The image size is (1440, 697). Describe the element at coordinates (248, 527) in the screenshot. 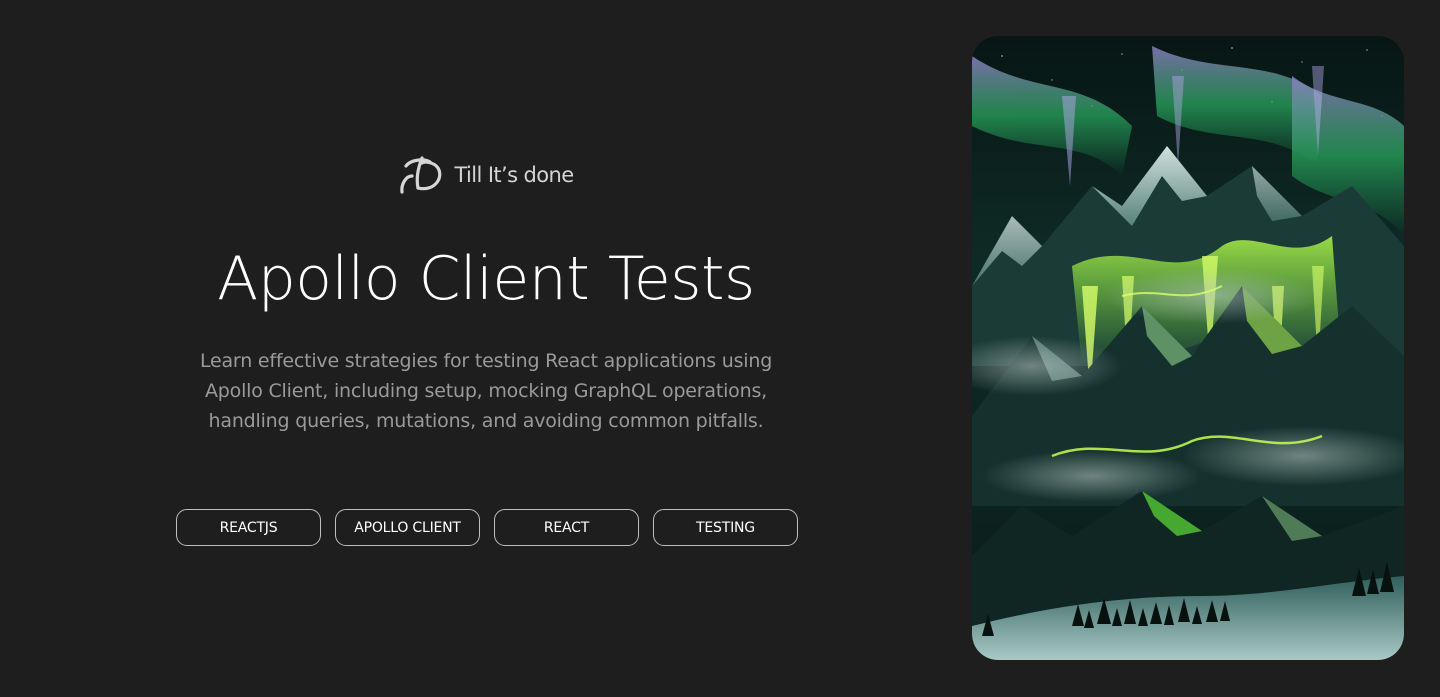

I see `tag-reactjs: REACTJS` at that location.